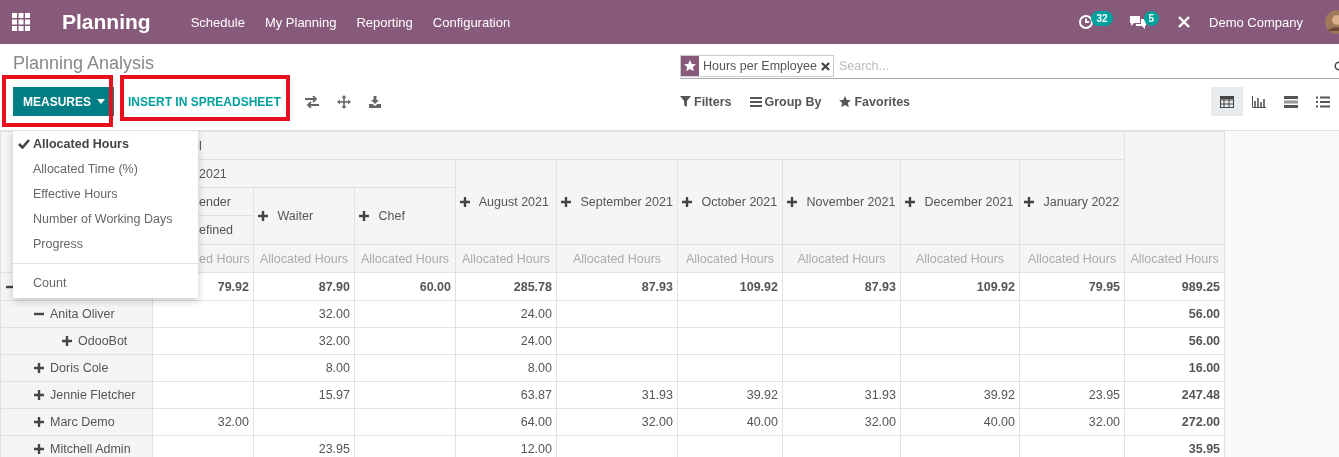 The width and height of the screenshot is (1339, 457). I want to click on tools-icon, so click(1184, 22).